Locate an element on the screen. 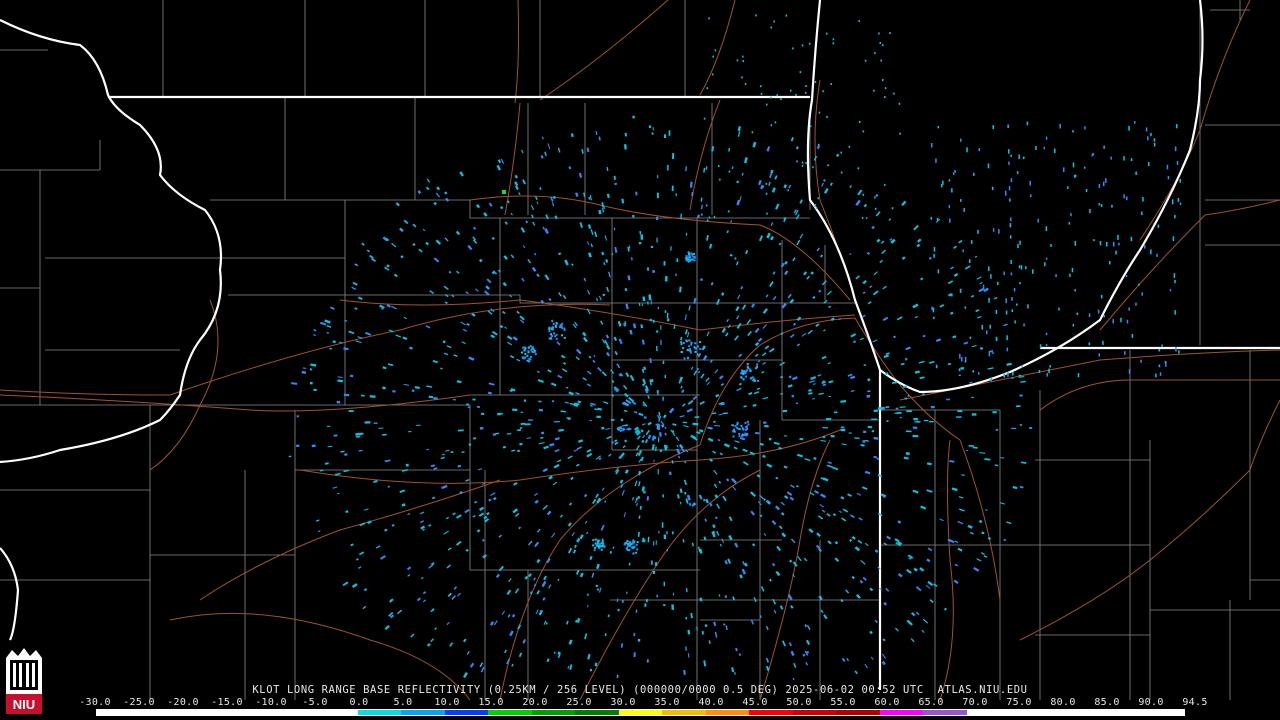  colorbar-label: 15.0 is located at coordinates (491, 702).